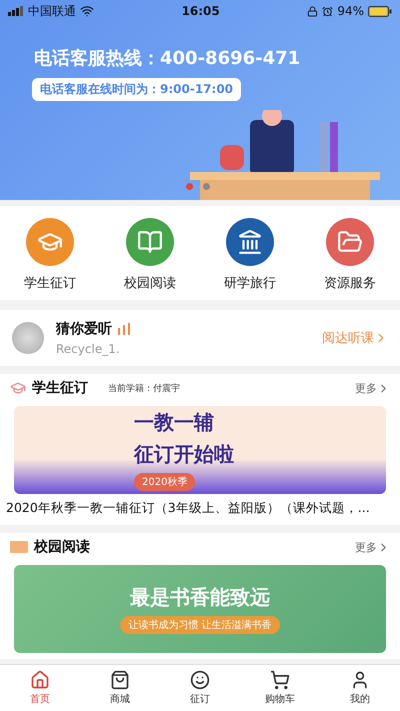  Describe the element at coordinates (88, 349) in the screenshot. I see `track-name: Recycle_1.` at that location.